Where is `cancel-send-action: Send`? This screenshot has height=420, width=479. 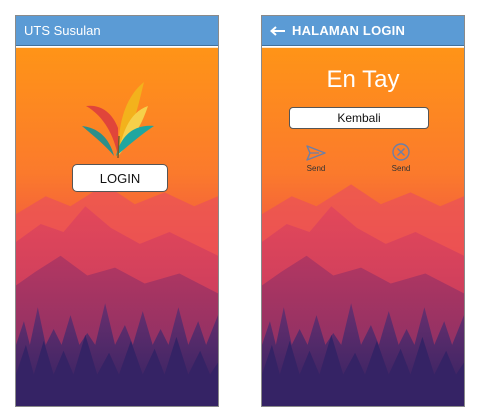 cancel-send-action: Send is located at coordinates (401, 157).